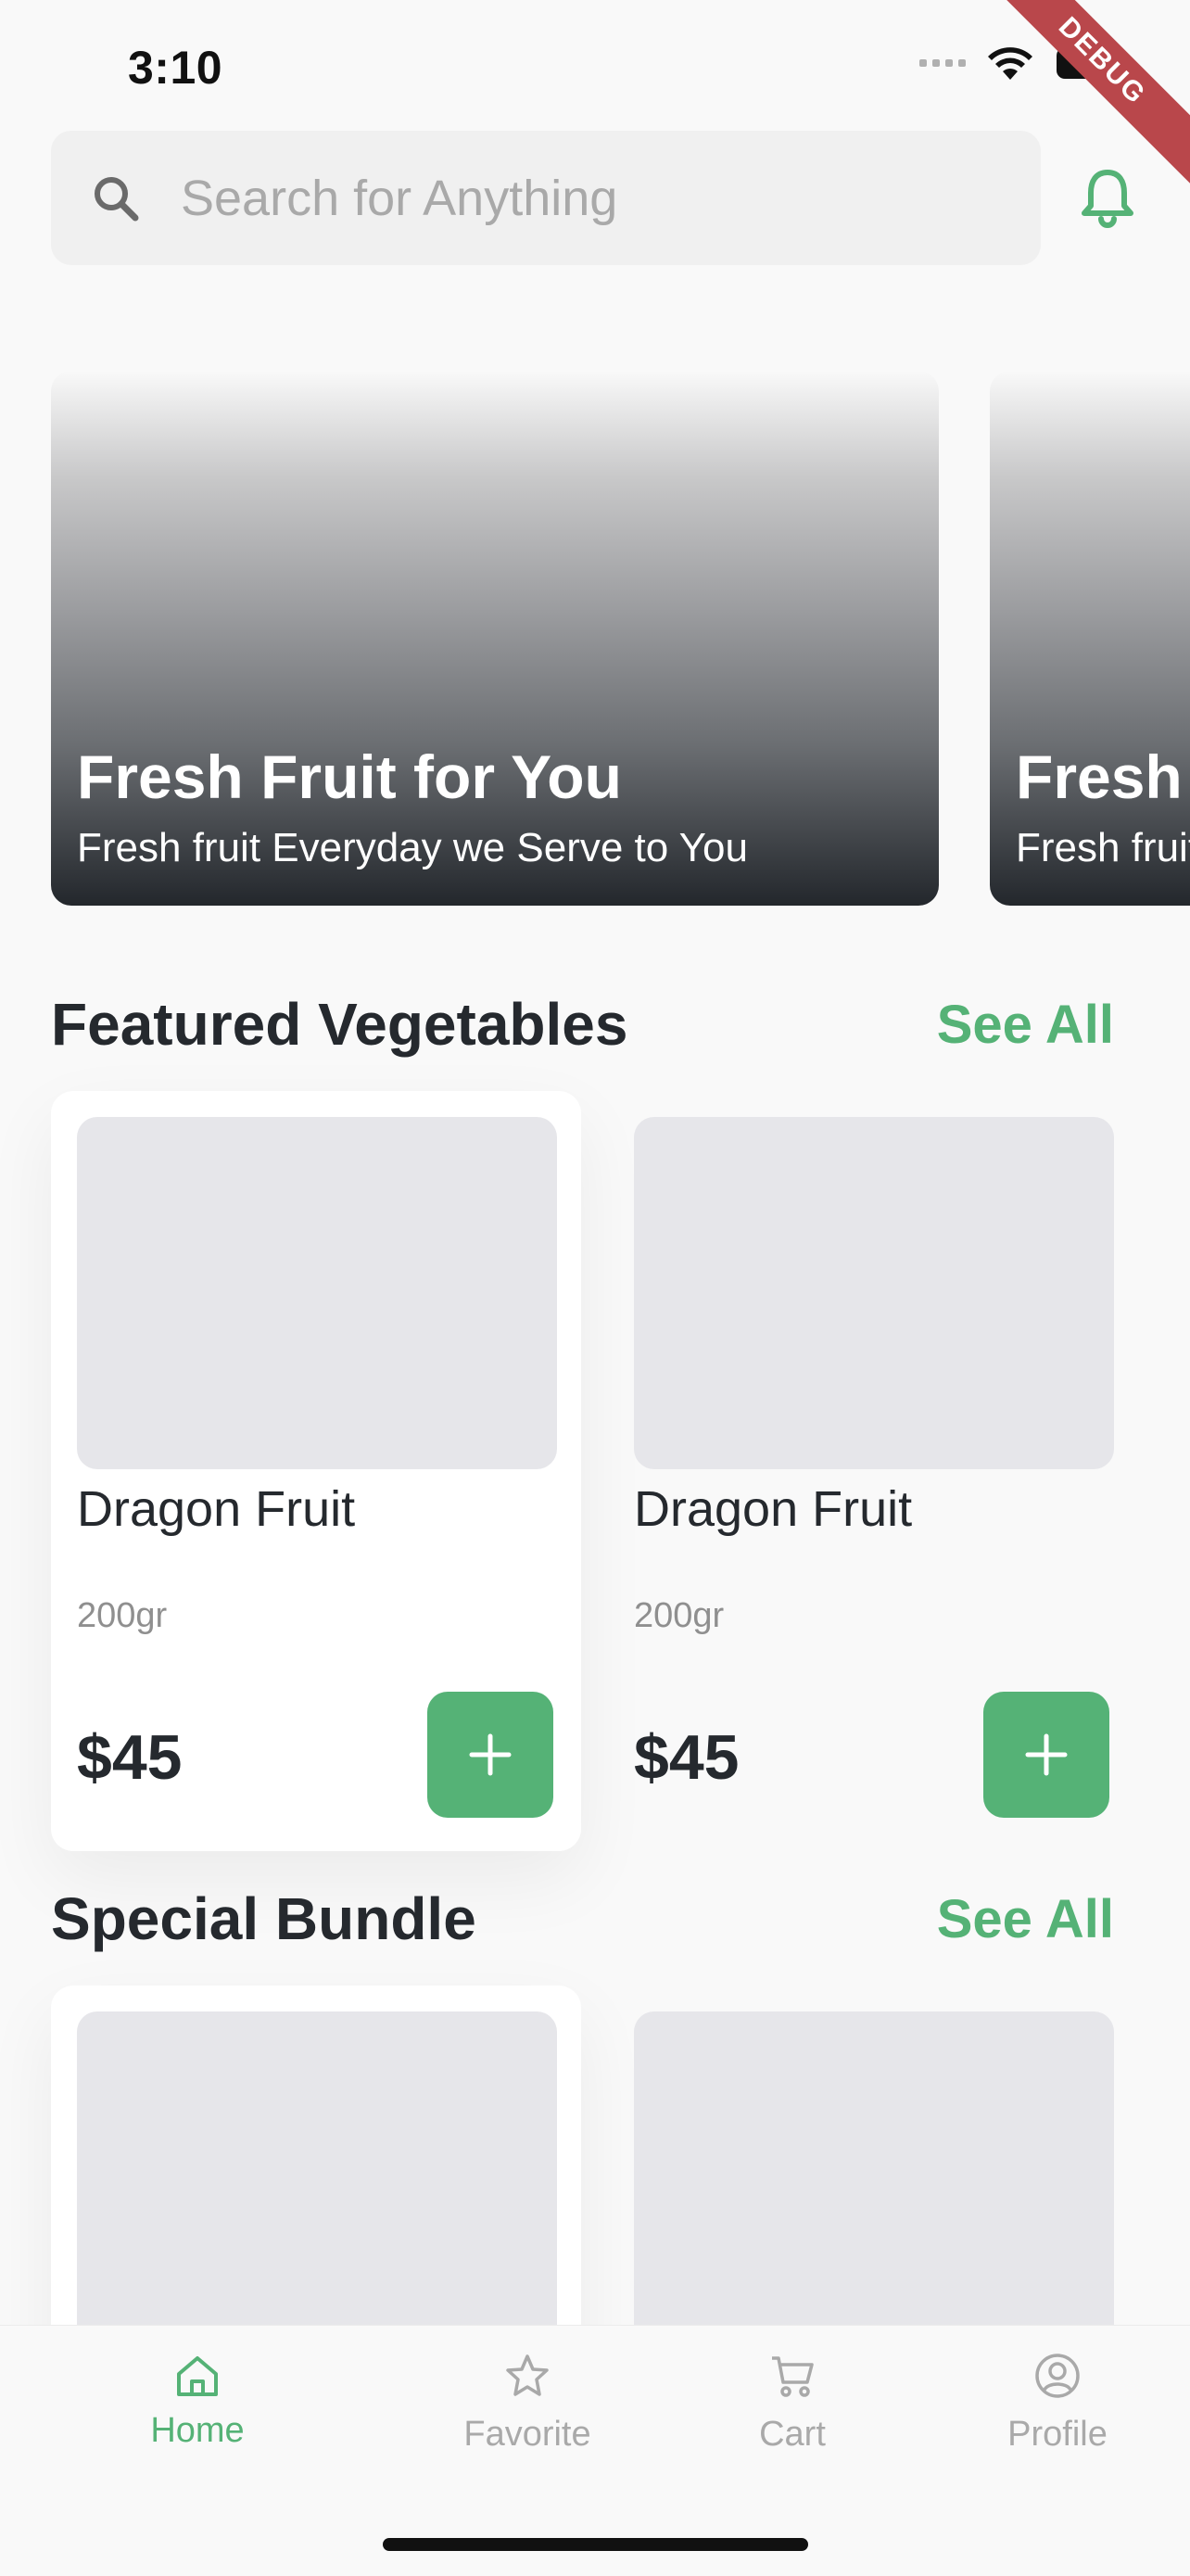 The height and width of the screenshot is (2576, 1190). What do you see at coordinates (175, 68) in the screenshot?
I see `status-time: 3:10` at bounding box center [175, 68].